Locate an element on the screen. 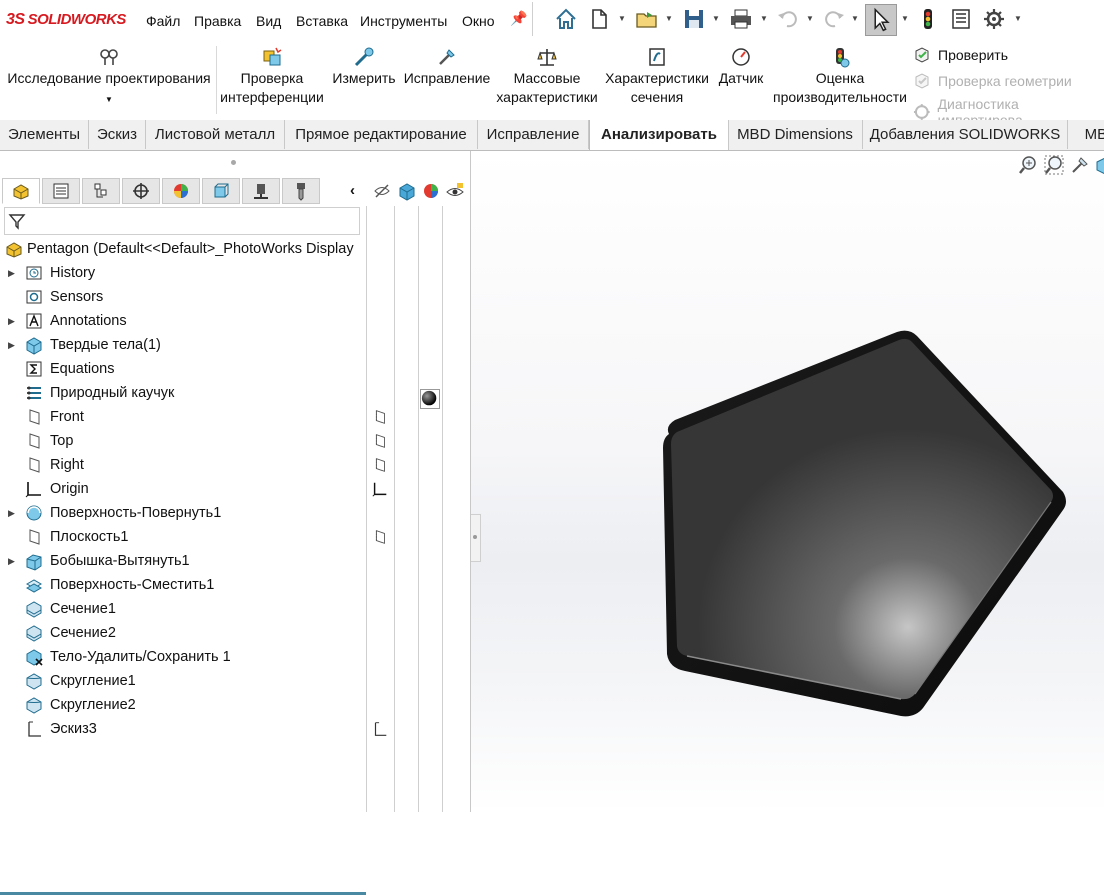  feature-manager-tab is located at coordinates (21, 191).